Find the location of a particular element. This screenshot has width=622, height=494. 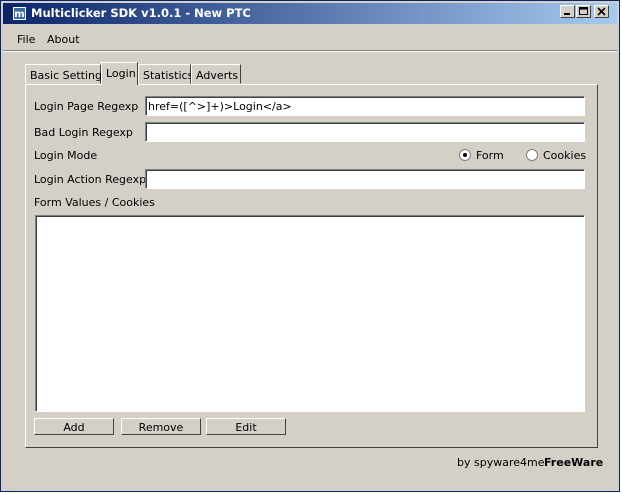

radio-selected-dot is located at coordinates (465, 155).